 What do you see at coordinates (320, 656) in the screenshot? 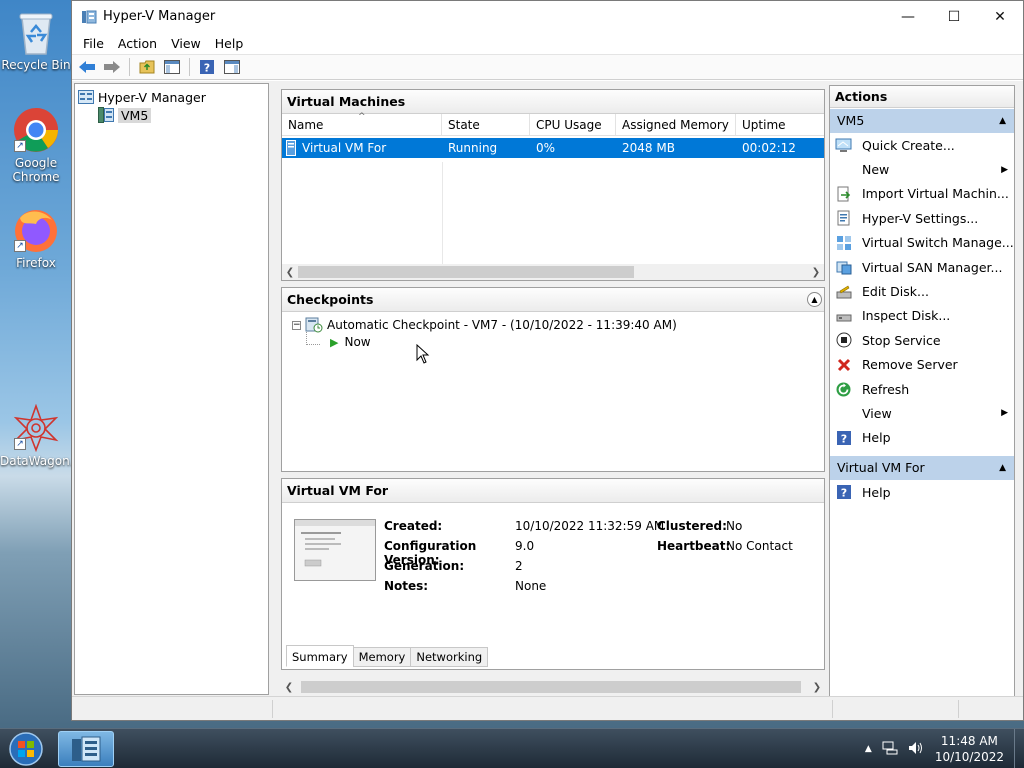
I see `tab-summary: Summary` at bounding box center [320, 656].